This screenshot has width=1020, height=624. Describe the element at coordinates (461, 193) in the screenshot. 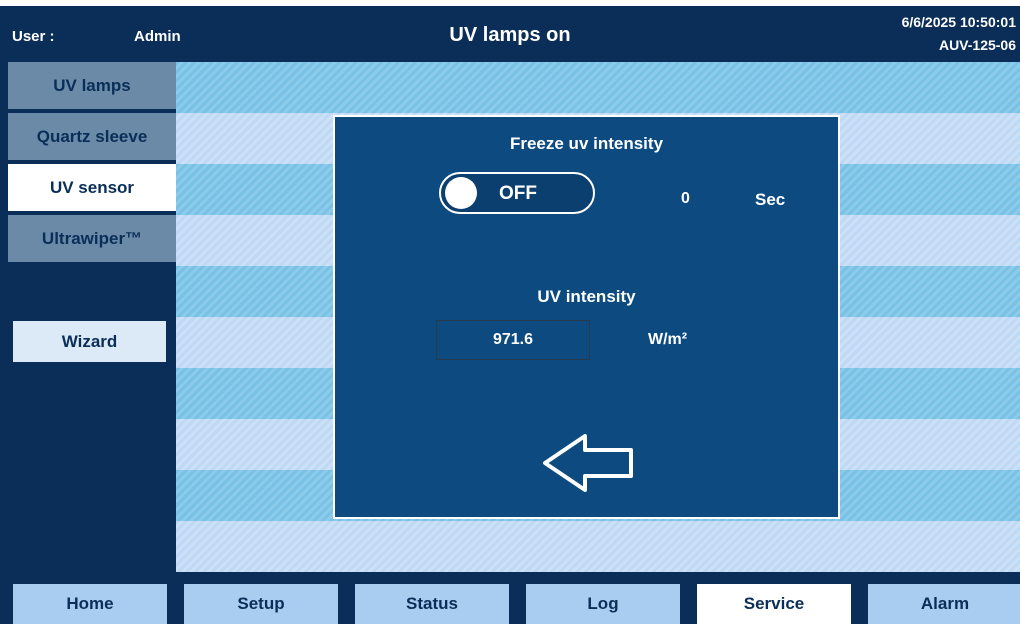

I see `toggle-knob` at that location.